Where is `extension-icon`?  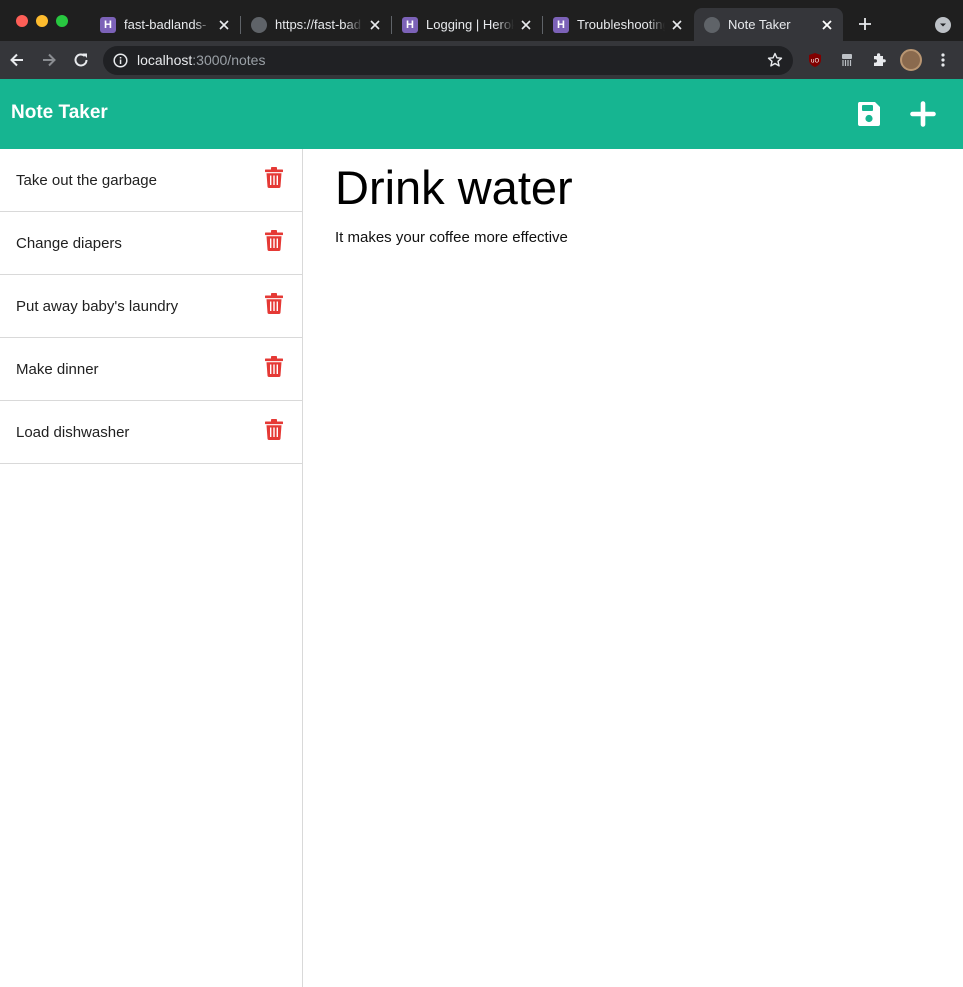
extension-icon is located at coordinates (847, 60).